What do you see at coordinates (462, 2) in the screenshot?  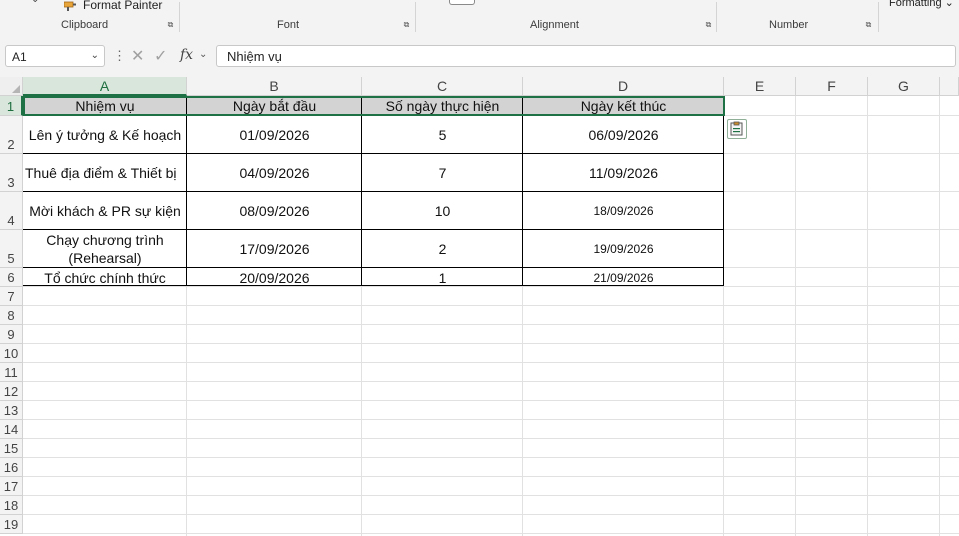 I see `wrap-text-button` at bounding box center [462, 2].